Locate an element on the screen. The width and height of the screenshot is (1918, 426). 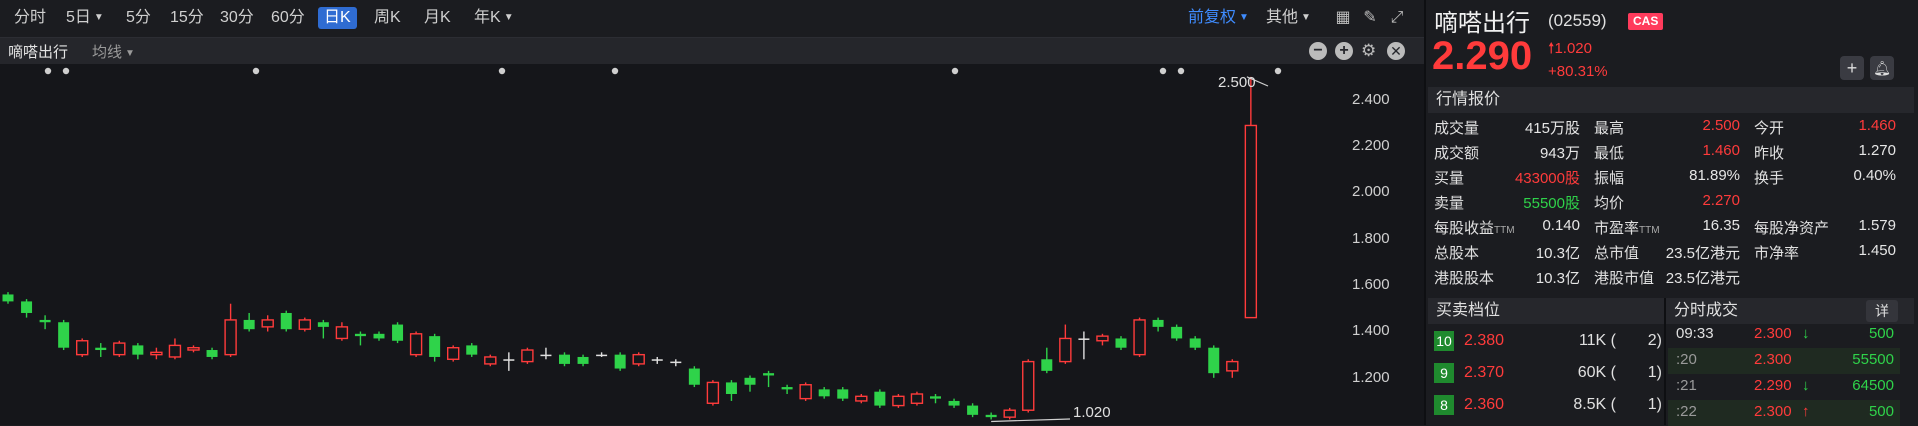
other-dropdown: 其他 ▼ is located at coordinates (1288, 18).